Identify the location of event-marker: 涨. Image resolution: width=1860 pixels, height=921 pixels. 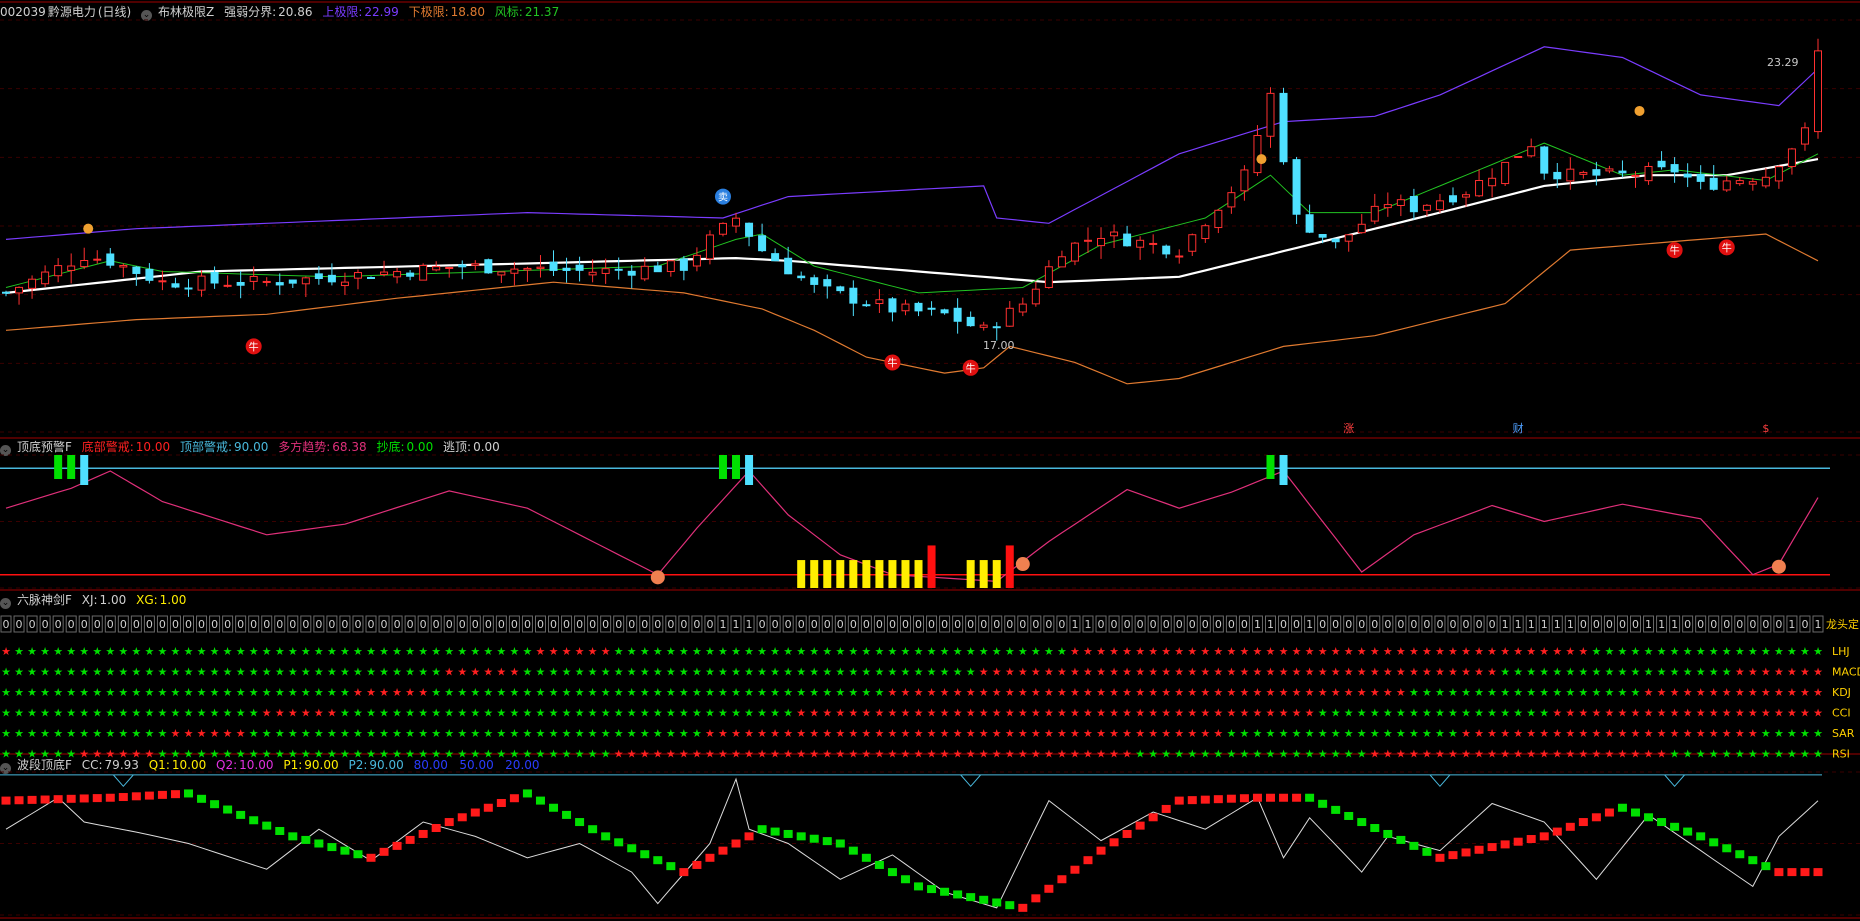
(1348, 428).